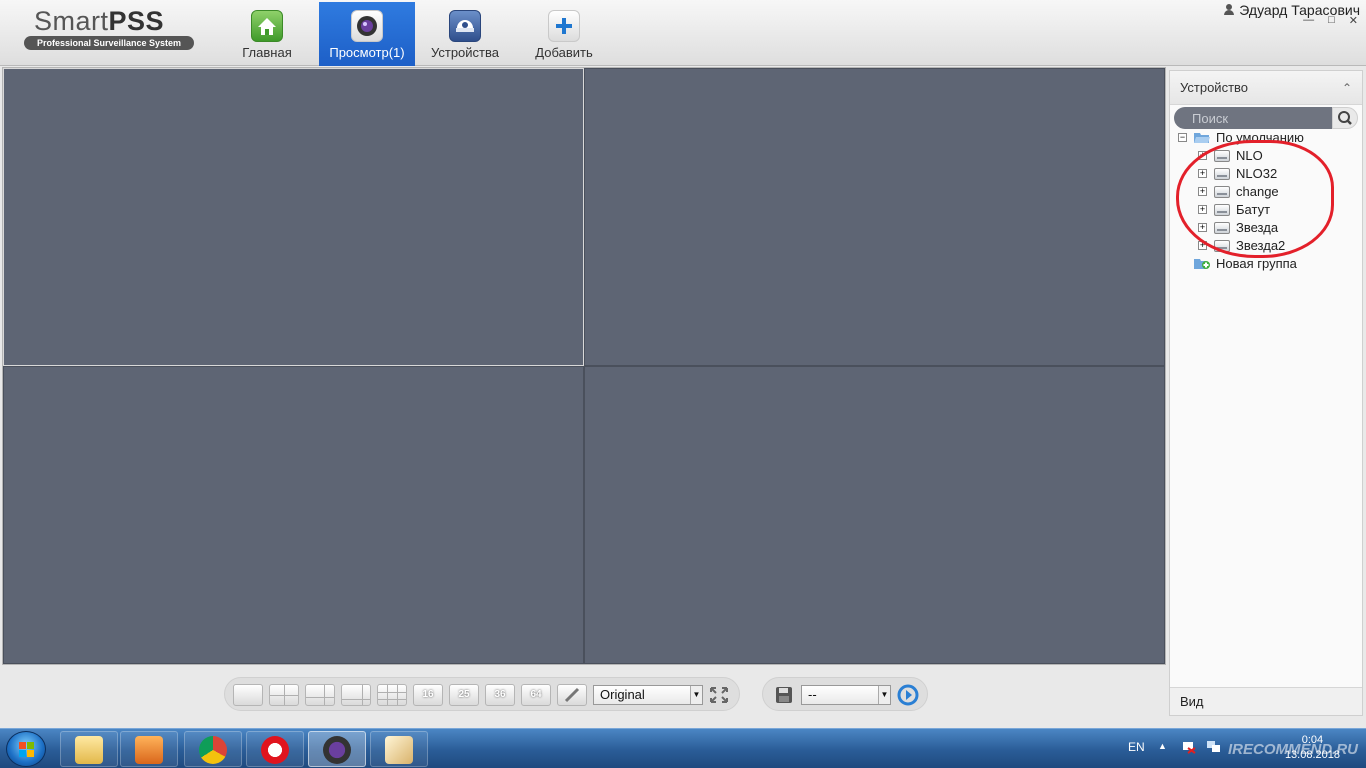 The image size is (1366, 768). I want to click on layout-4-button, so click(284, 695).